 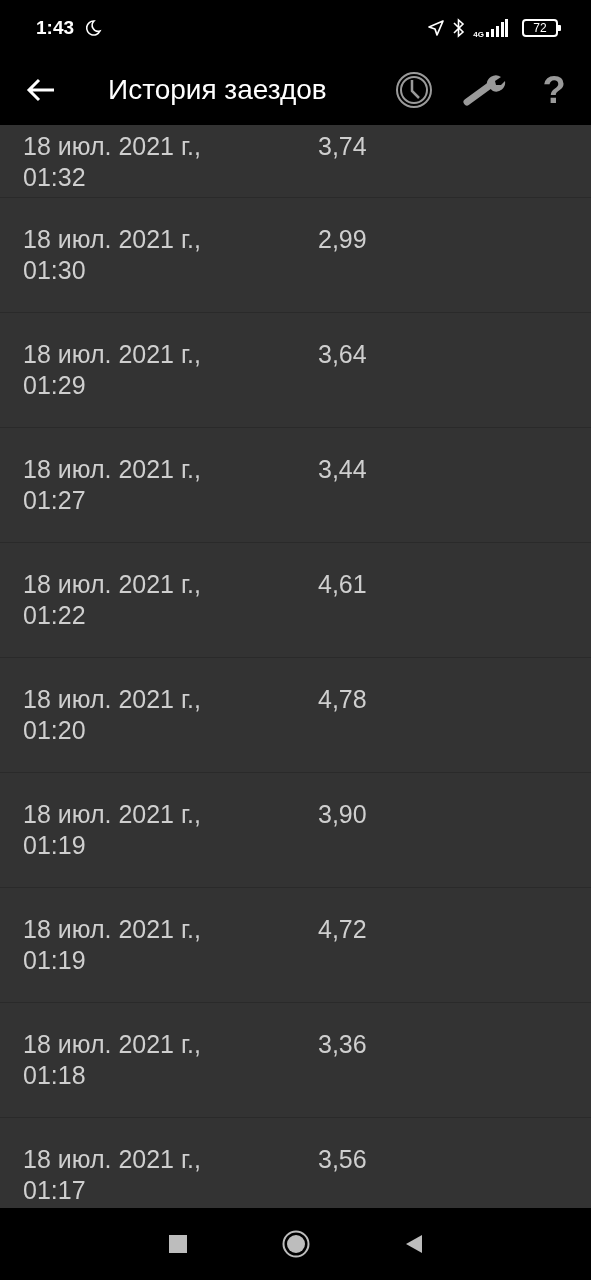 I want to click on back-nav-button, so click(x=413, y=1244).